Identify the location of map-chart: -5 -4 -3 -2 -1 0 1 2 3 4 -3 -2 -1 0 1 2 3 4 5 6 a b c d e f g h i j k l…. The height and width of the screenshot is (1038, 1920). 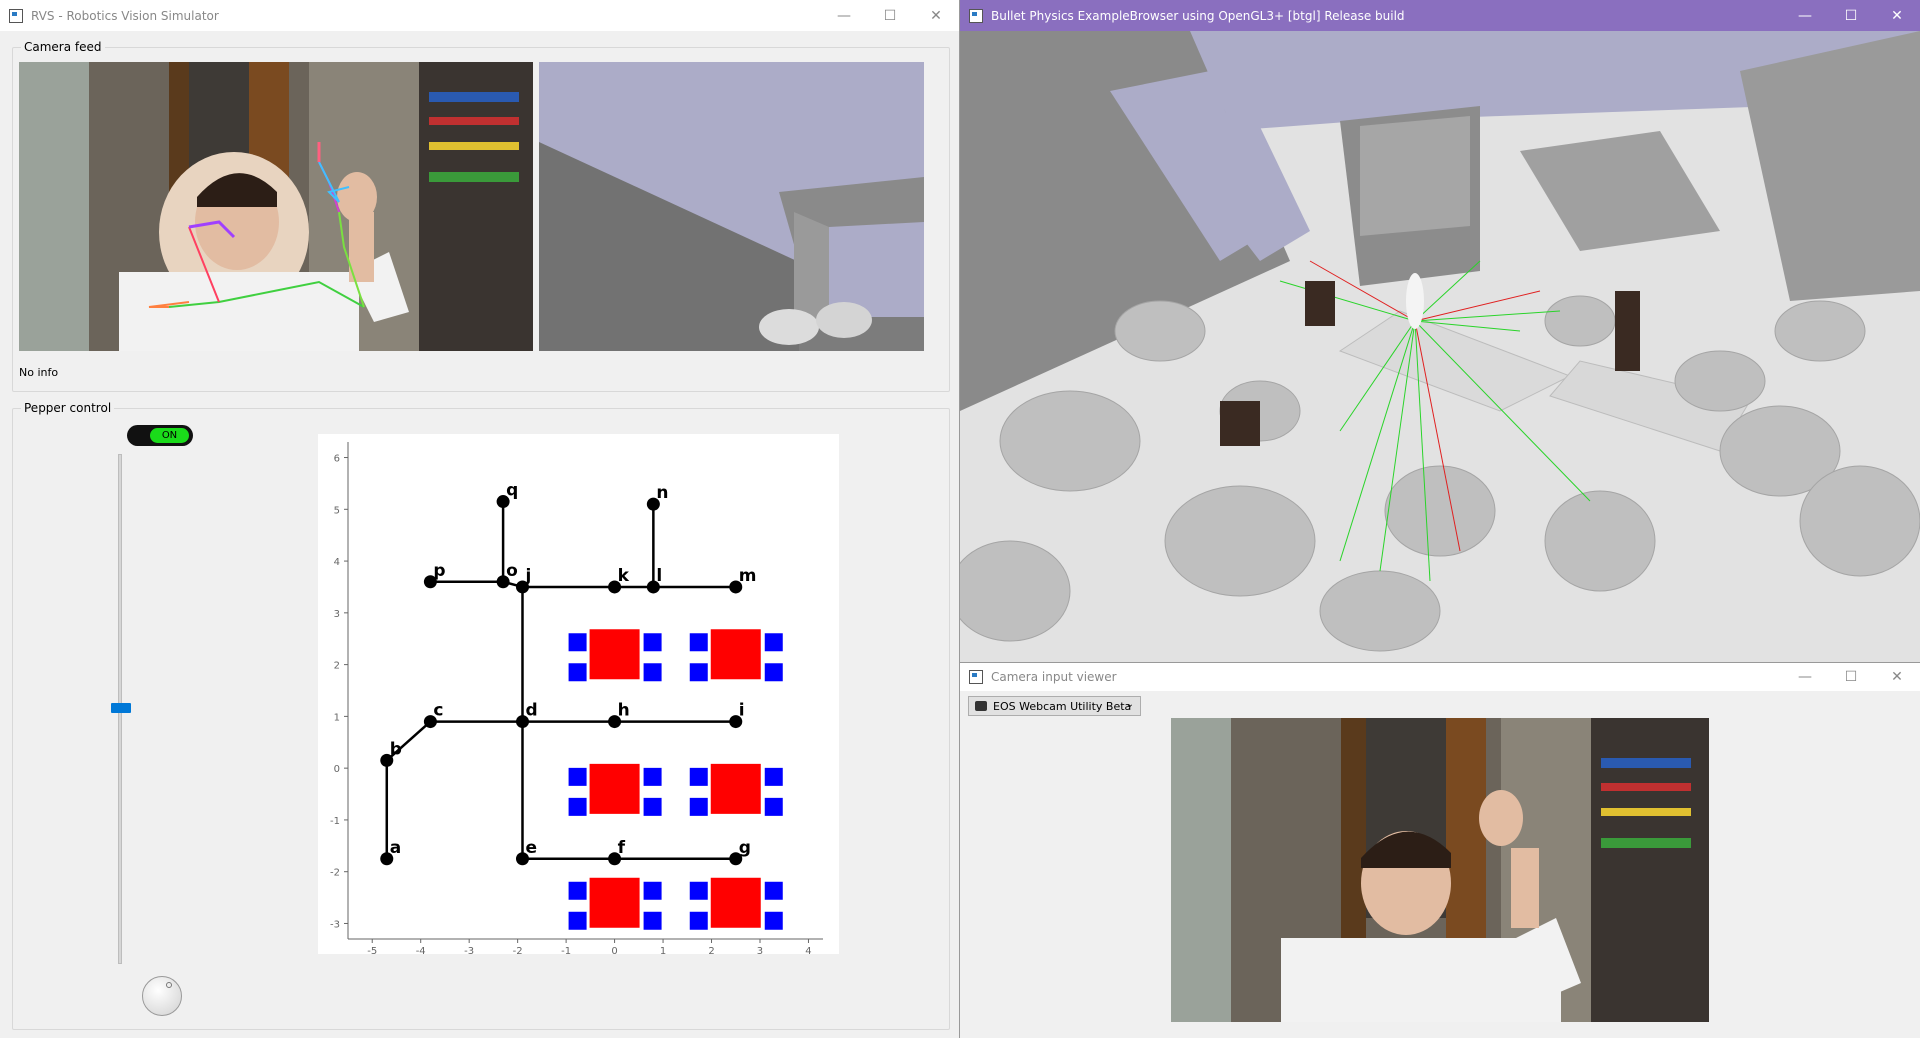
(578, 694).